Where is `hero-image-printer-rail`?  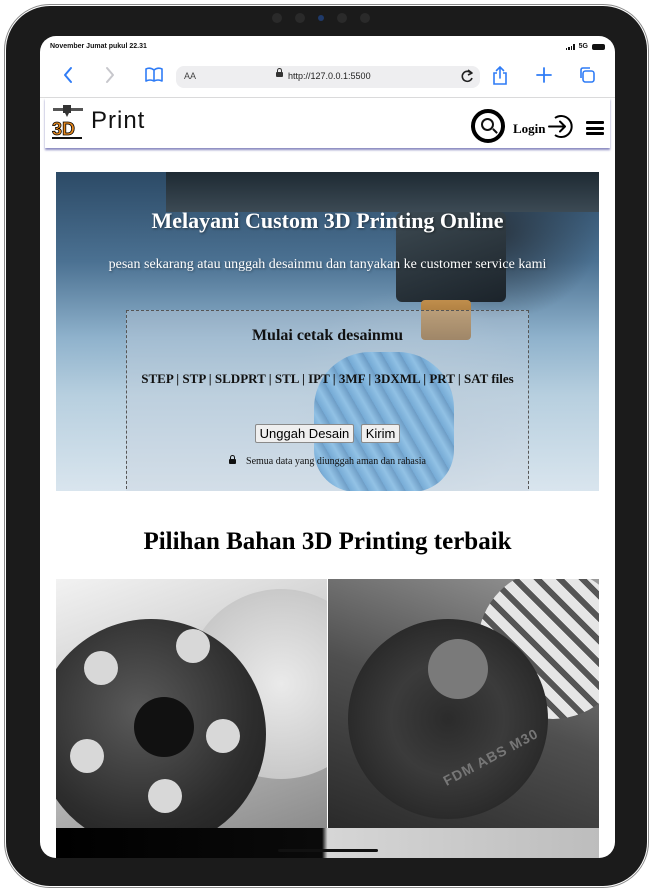
hero-image-printer-rail is located at coordinates (382, 192).